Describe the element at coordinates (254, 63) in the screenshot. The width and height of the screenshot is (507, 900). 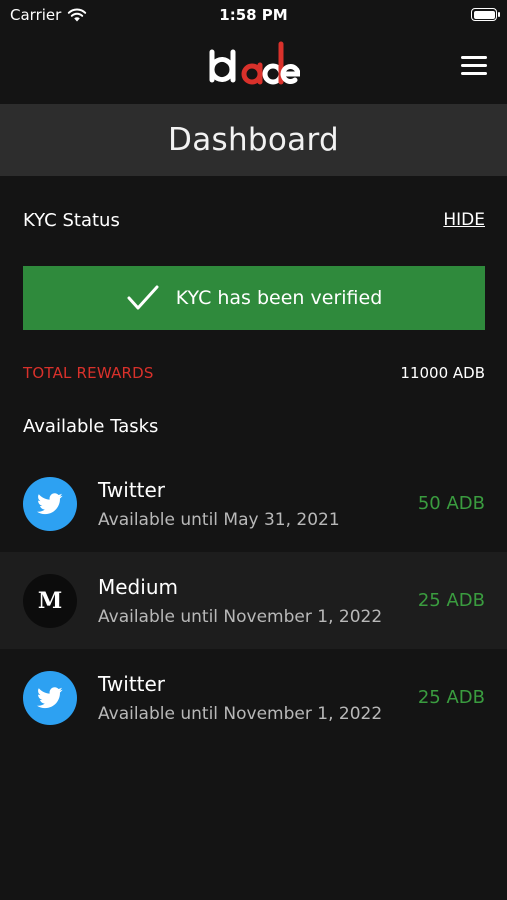
I see `blade-logo` at that location.